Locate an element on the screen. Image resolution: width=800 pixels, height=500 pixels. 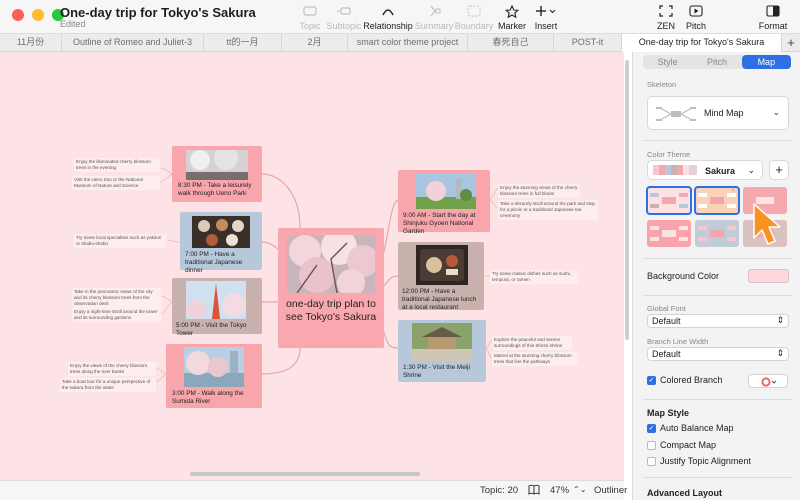
central-topic-text: one-day trip plan to see Tokyo's Sakura is located at coordinates (331, 310).